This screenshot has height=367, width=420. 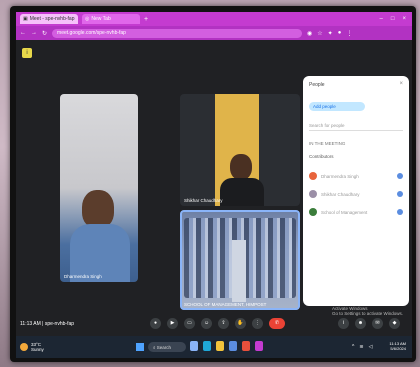 I want to click on list-item: Dharmendra Singh, so click(x=356, y=176).